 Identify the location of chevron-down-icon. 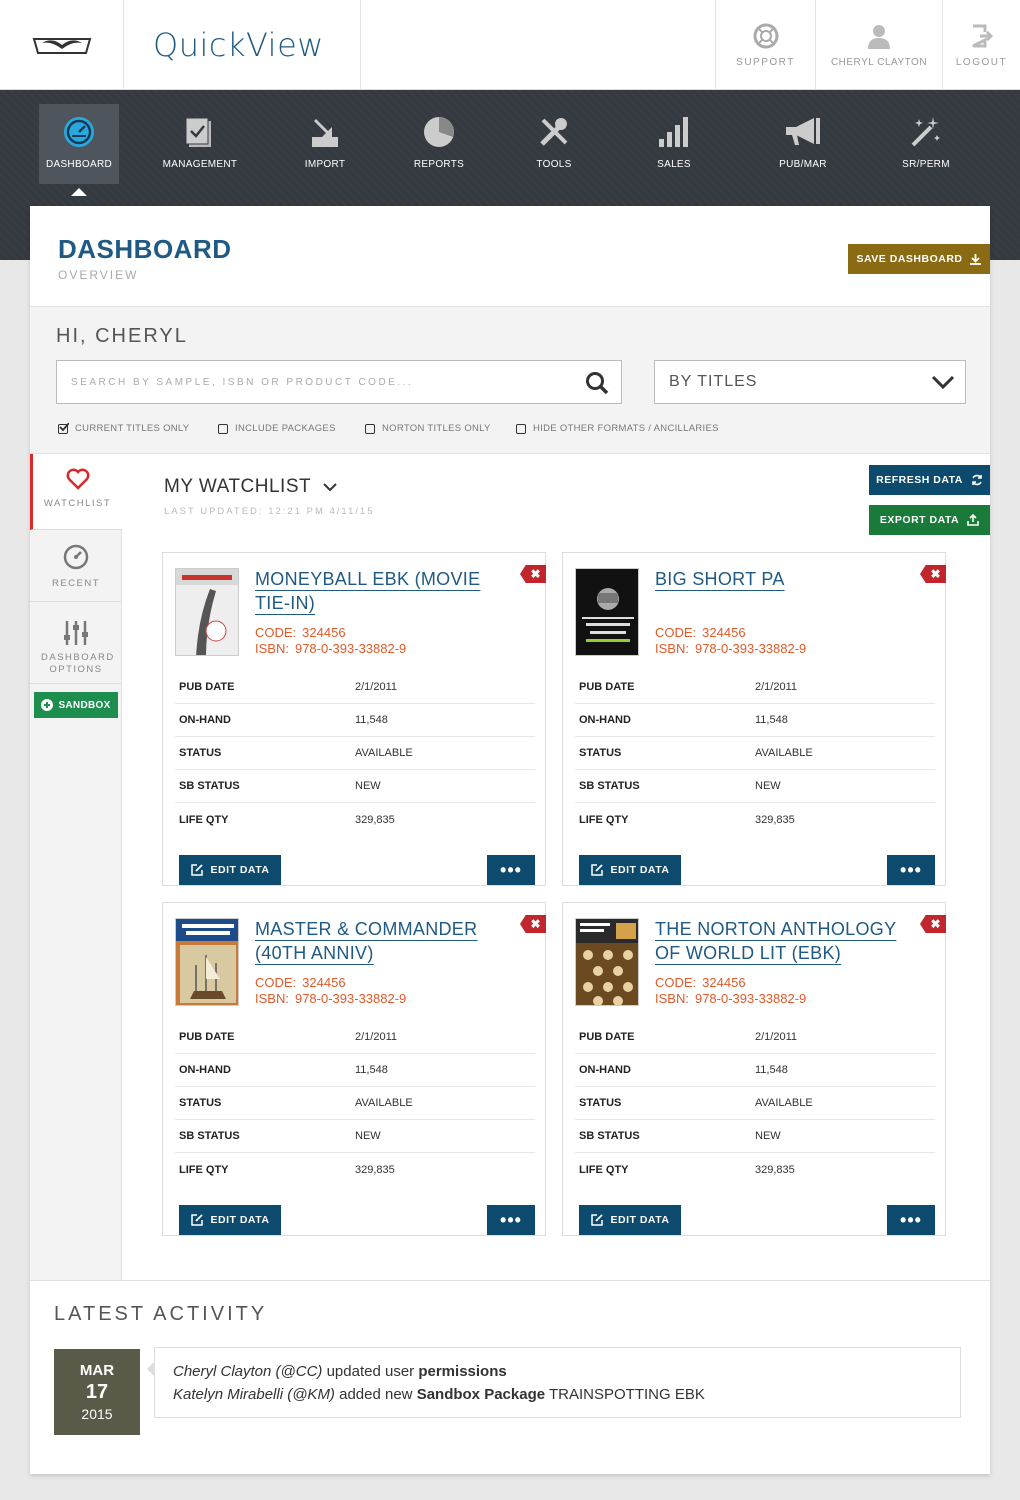
(330, 486).